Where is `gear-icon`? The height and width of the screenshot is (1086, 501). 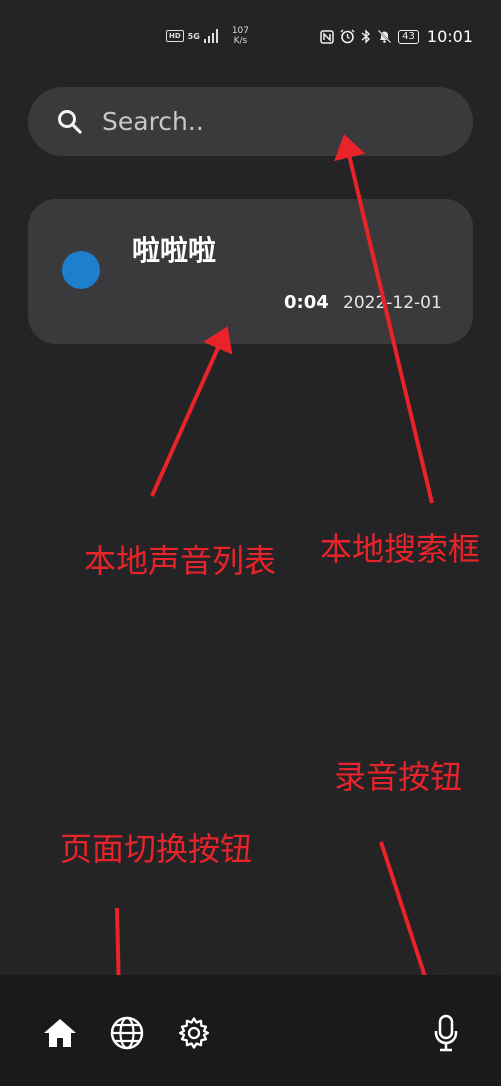 gear-icon is located at coordinates (194, 1033).